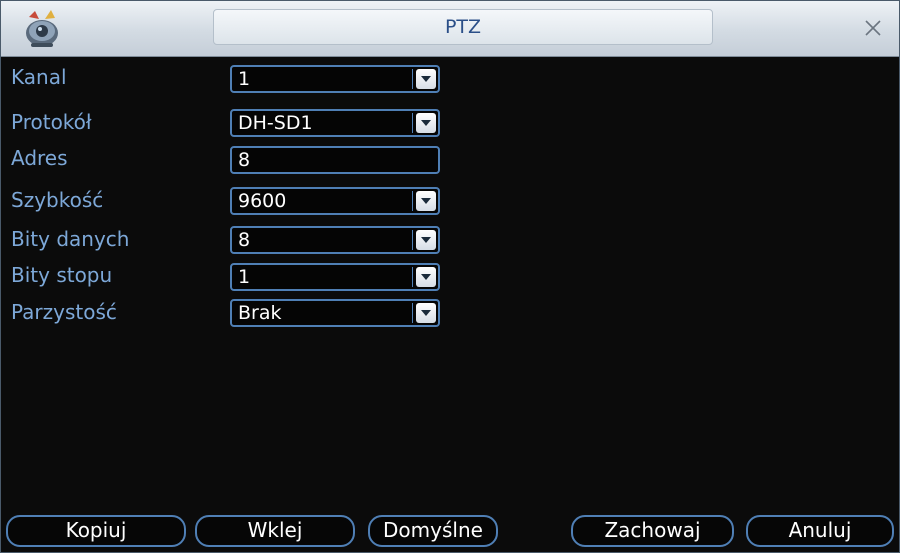 The image size is (900, 553). I want to click on kanal-label: Kanal, so click(39, 77).